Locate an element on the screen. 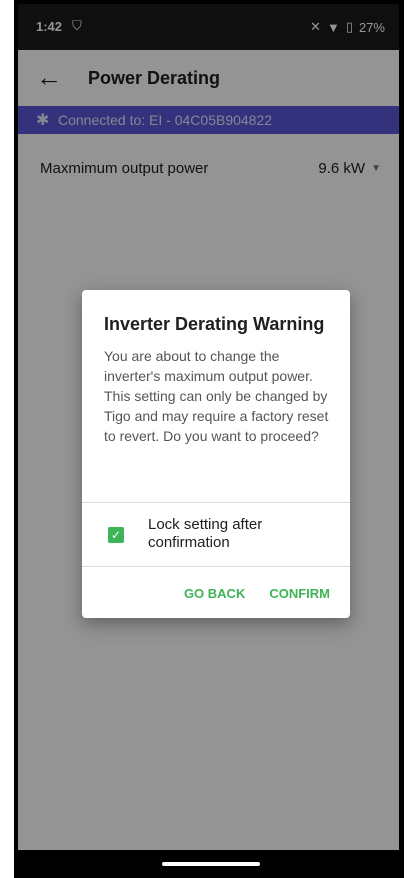 Image resolution: width=418 pixels, height=878 pixels. lock-setting-checkbox-row: ✓ Lock setting after confirmation is located at coordinates (219, 536).